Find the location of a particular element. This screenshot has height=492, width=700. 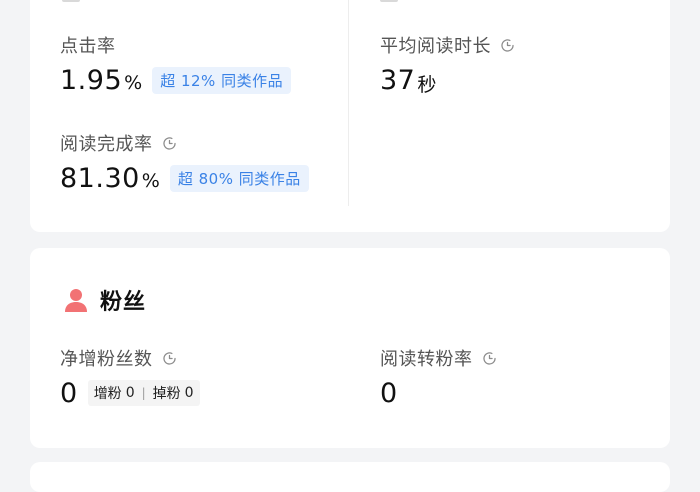

read-completion-value: 81.30 is located at coordinates (100, 178).